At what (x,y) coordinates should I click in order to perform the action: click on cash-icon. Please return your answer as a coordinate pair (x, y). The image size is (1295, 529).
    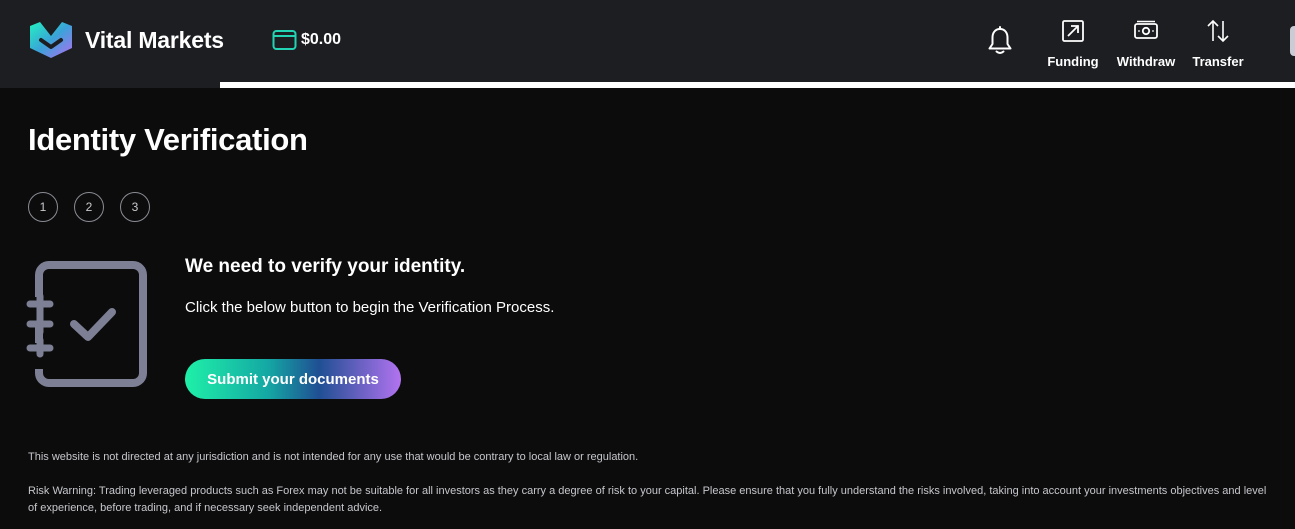
    Looking at the image, I should click on (1146, 29).